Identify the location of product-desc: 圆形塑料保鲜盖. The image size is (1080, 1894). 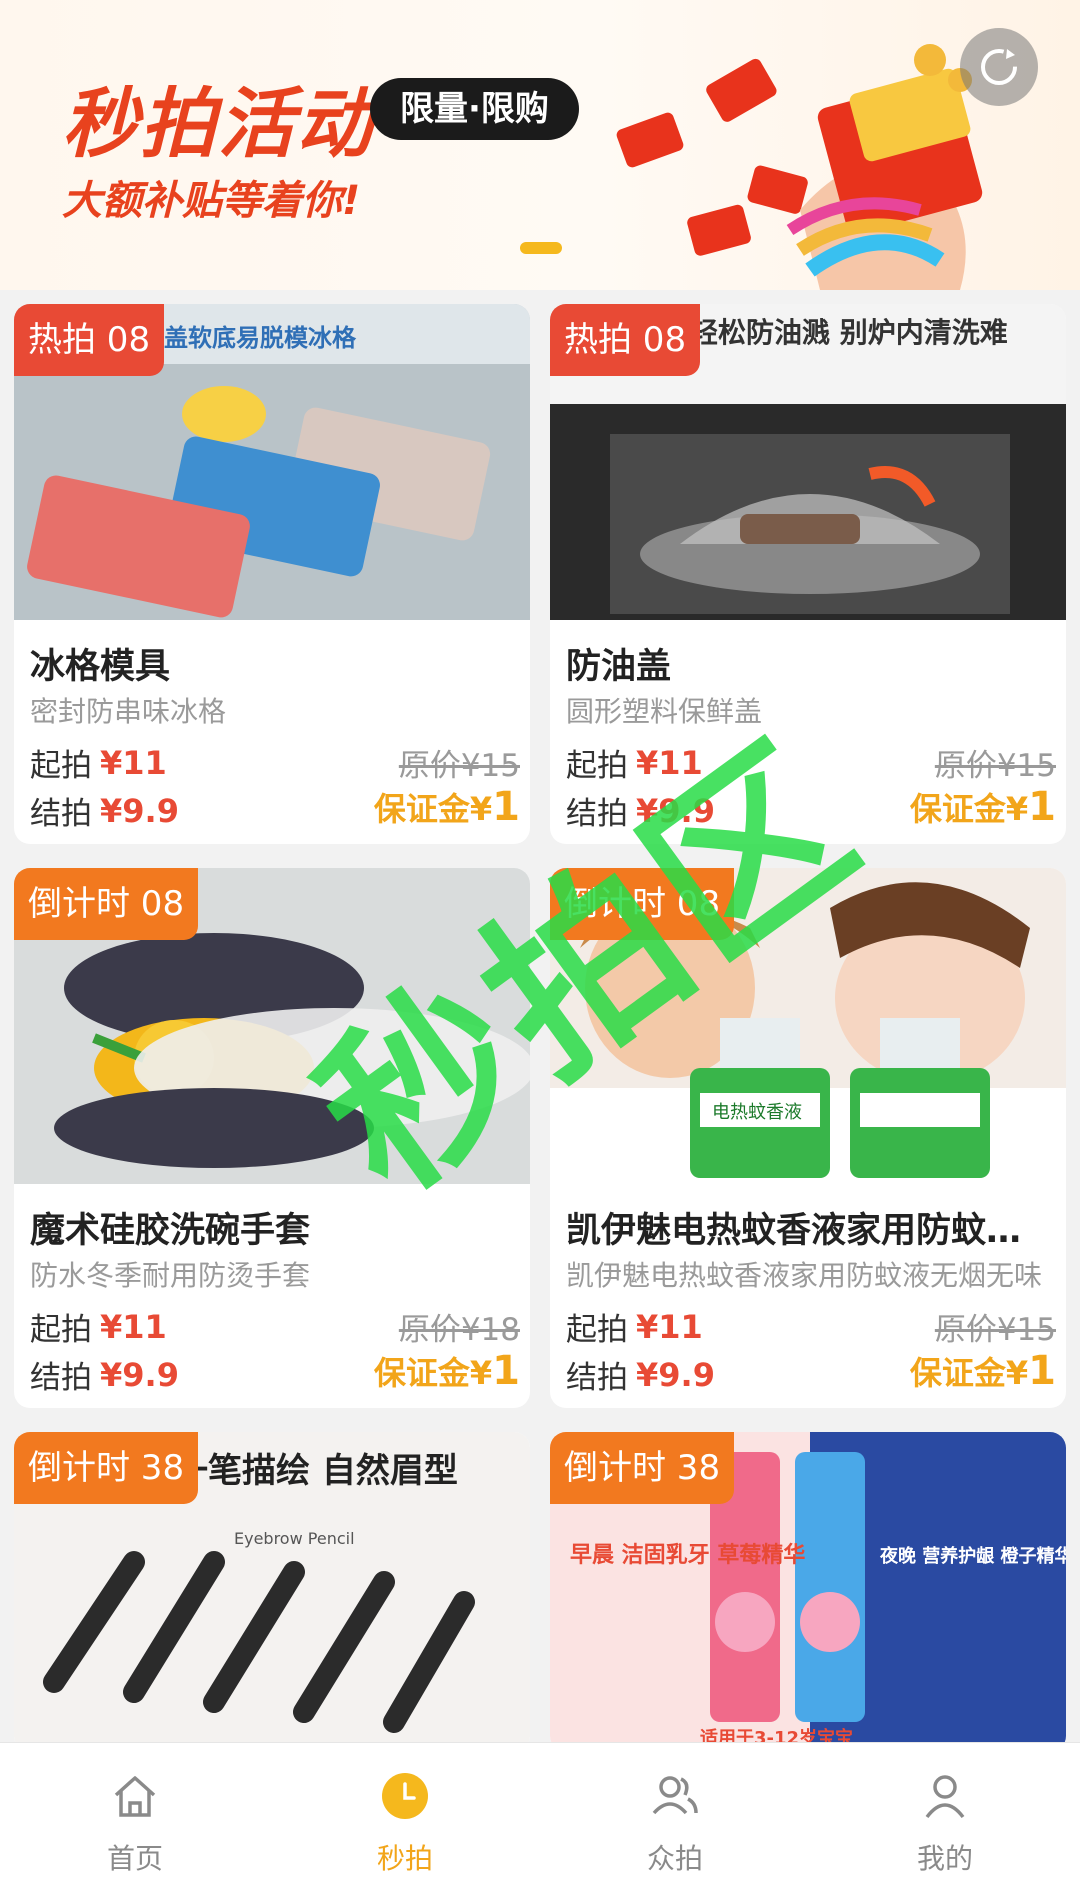
(664, 711).